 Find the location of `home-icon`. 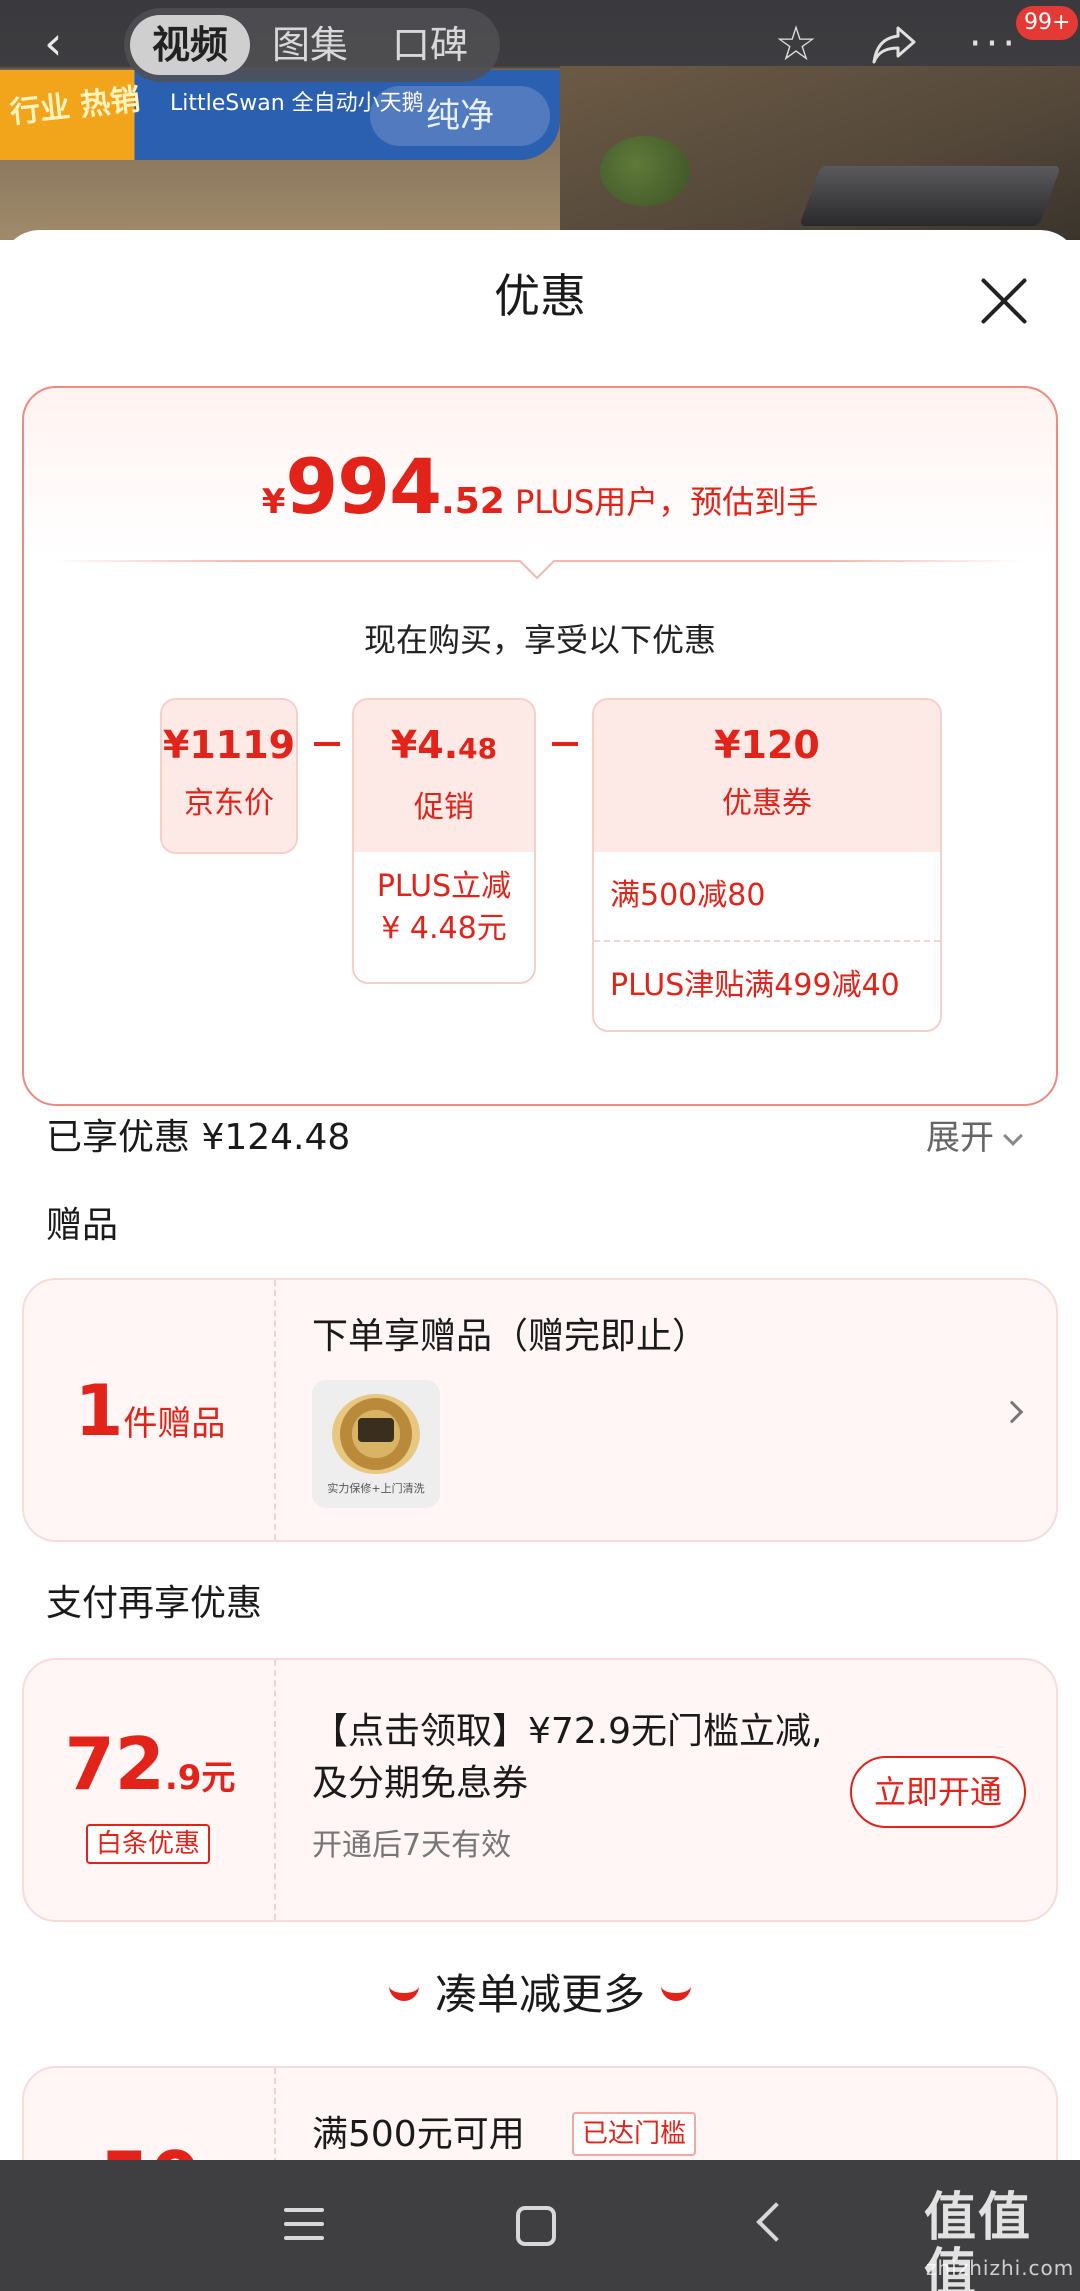

home-icon is located at coordinates (536, 2226).